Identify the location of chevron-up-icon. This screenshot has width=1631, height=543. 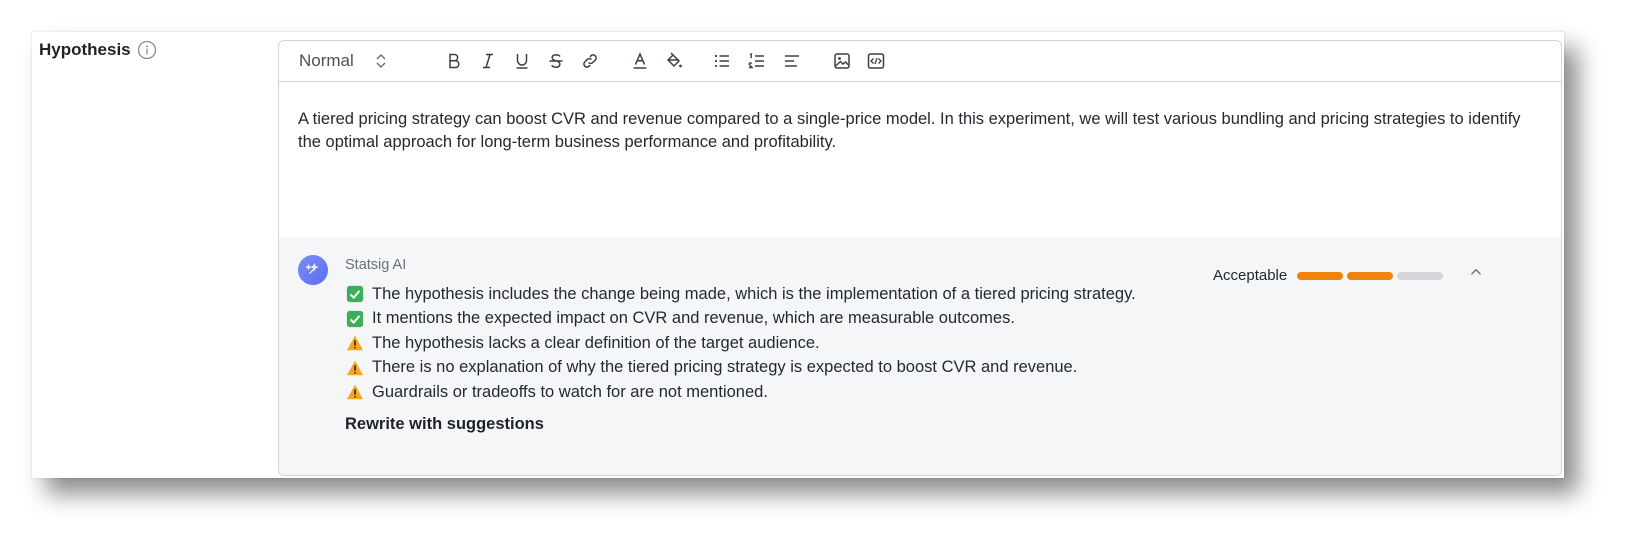
(1476, 272).